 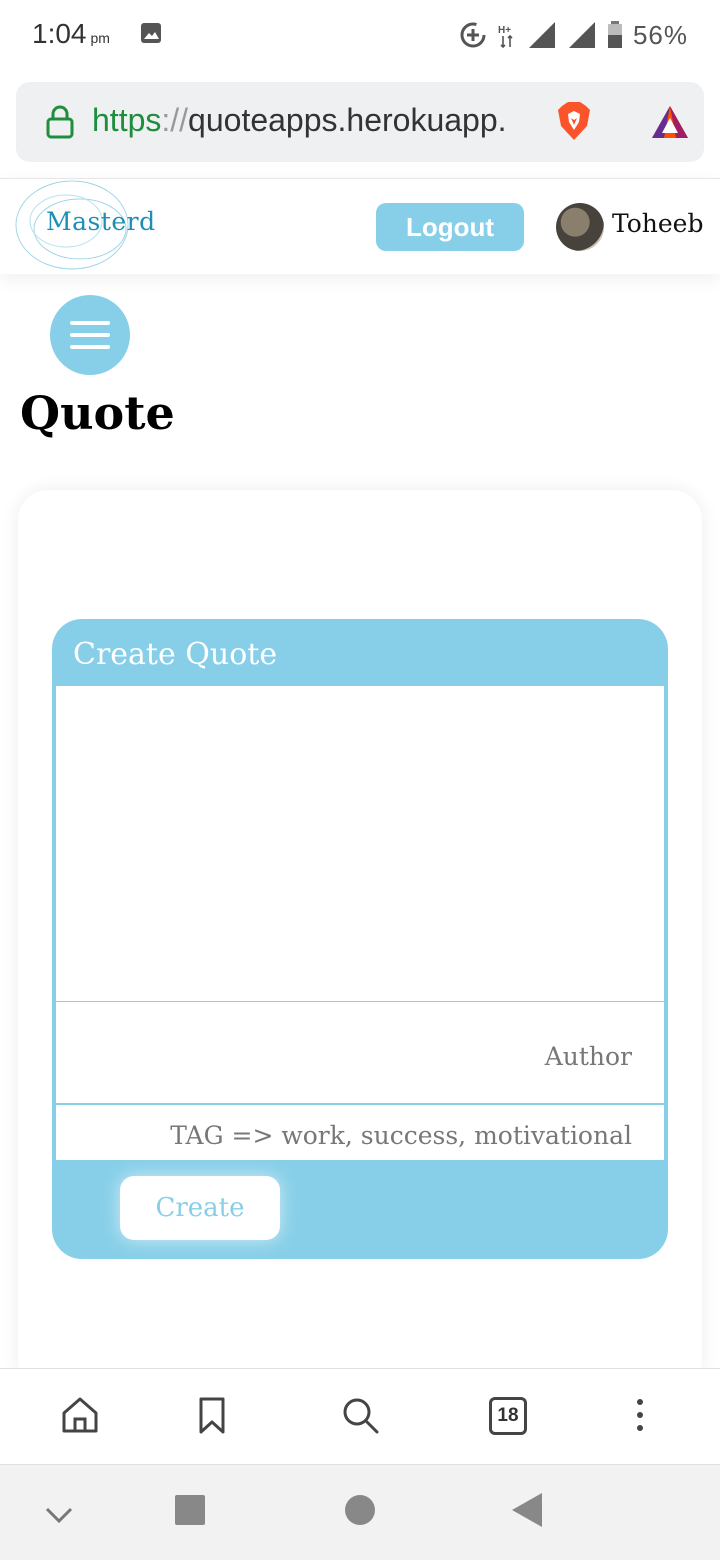 What do you see at coordinates (670, 122) in the screenshot?
I see `brave-rewards-icon` at bounding box center [670, 122].